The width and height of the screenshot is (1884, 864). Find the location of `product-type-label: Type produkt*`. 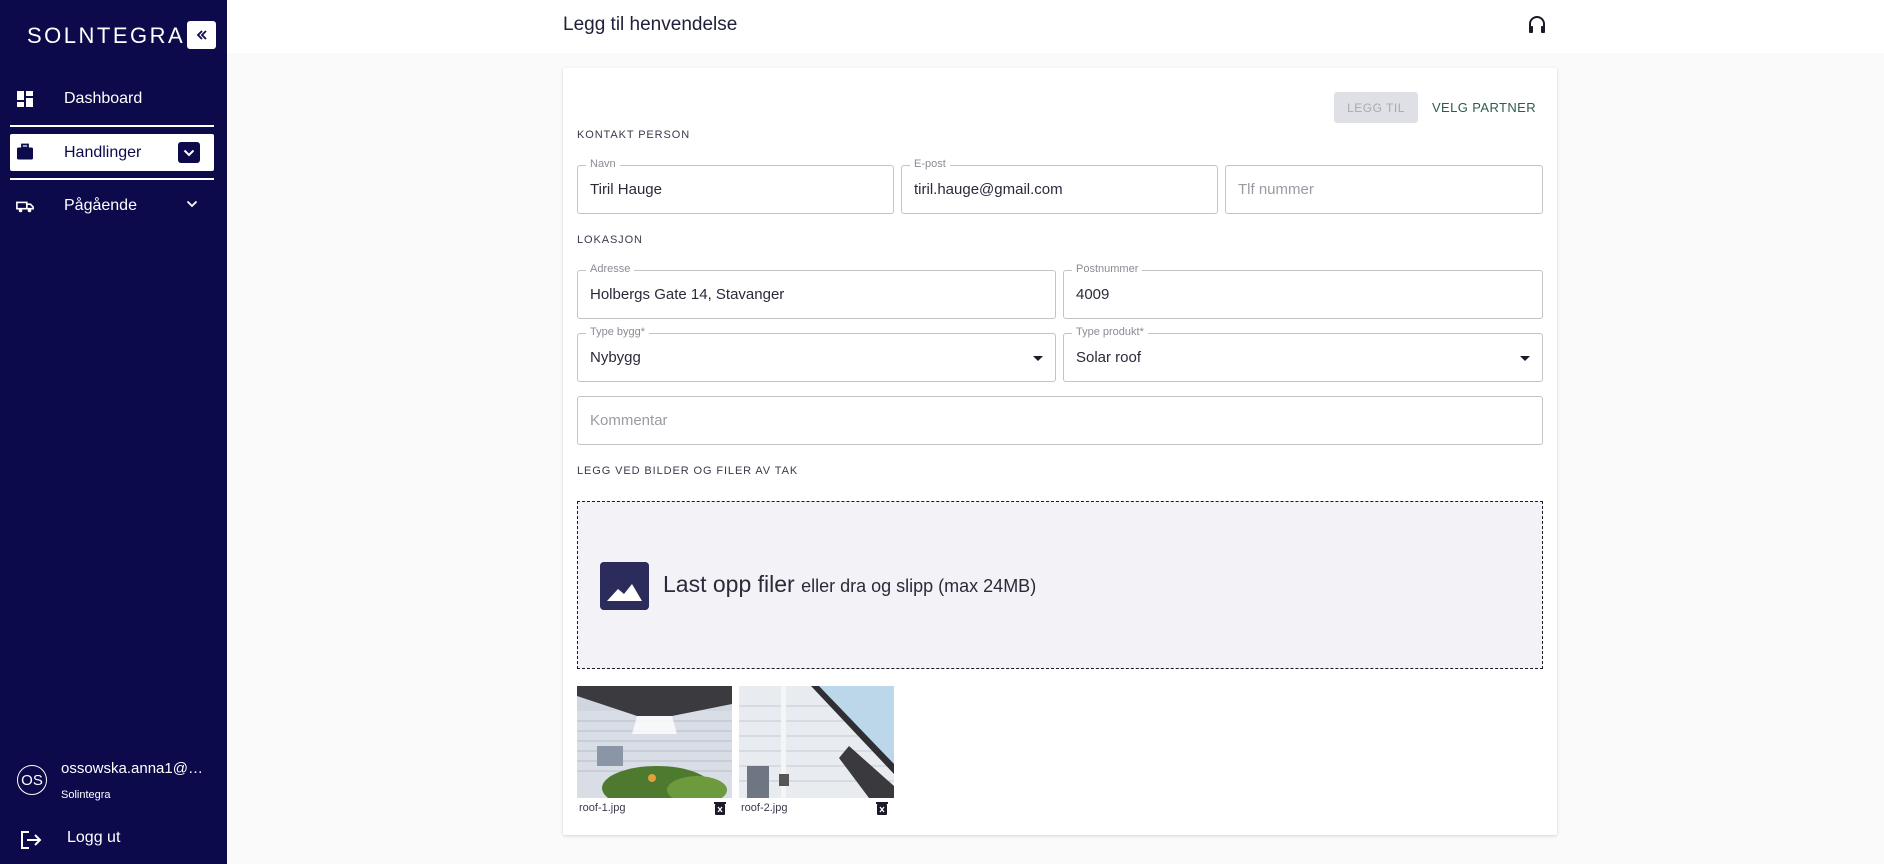

product-type-label: Type produkt* is located at coordinates (1110, 332).